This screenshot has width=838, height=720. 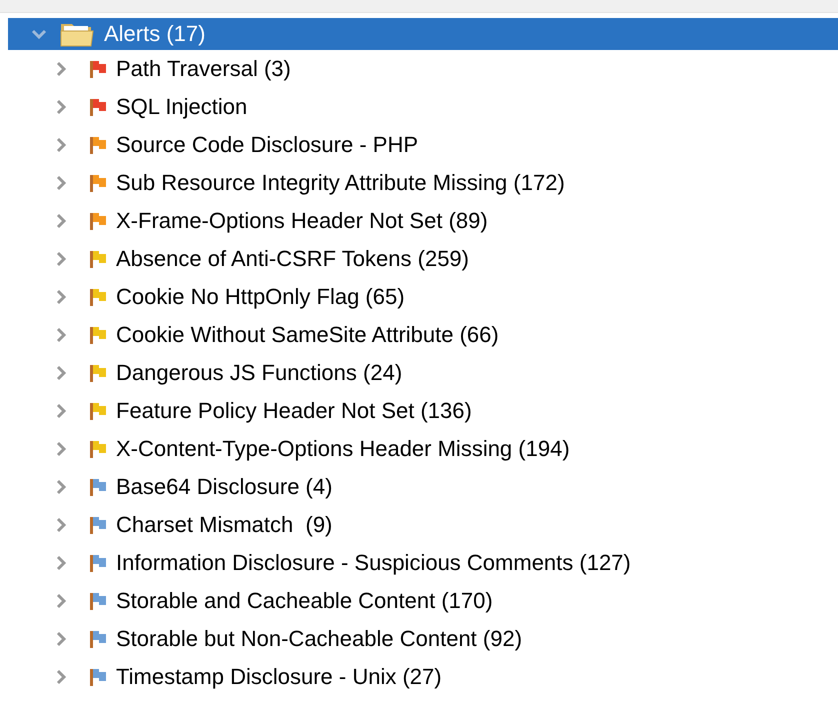 What do you see at coordinates (423, 34) in the screenshot?
I see `tree-root: Alerts (17)` at bounding box center [423, 34].